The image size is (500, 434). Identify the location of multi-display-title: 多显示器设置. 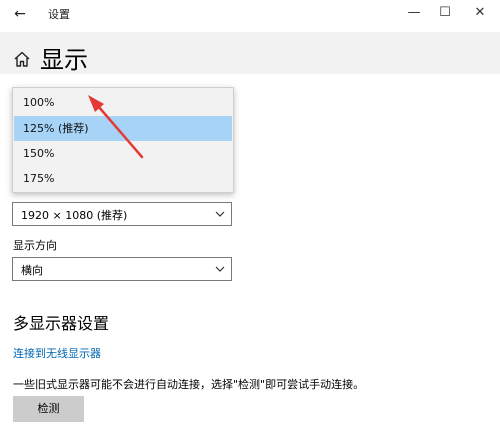
(61, 323).